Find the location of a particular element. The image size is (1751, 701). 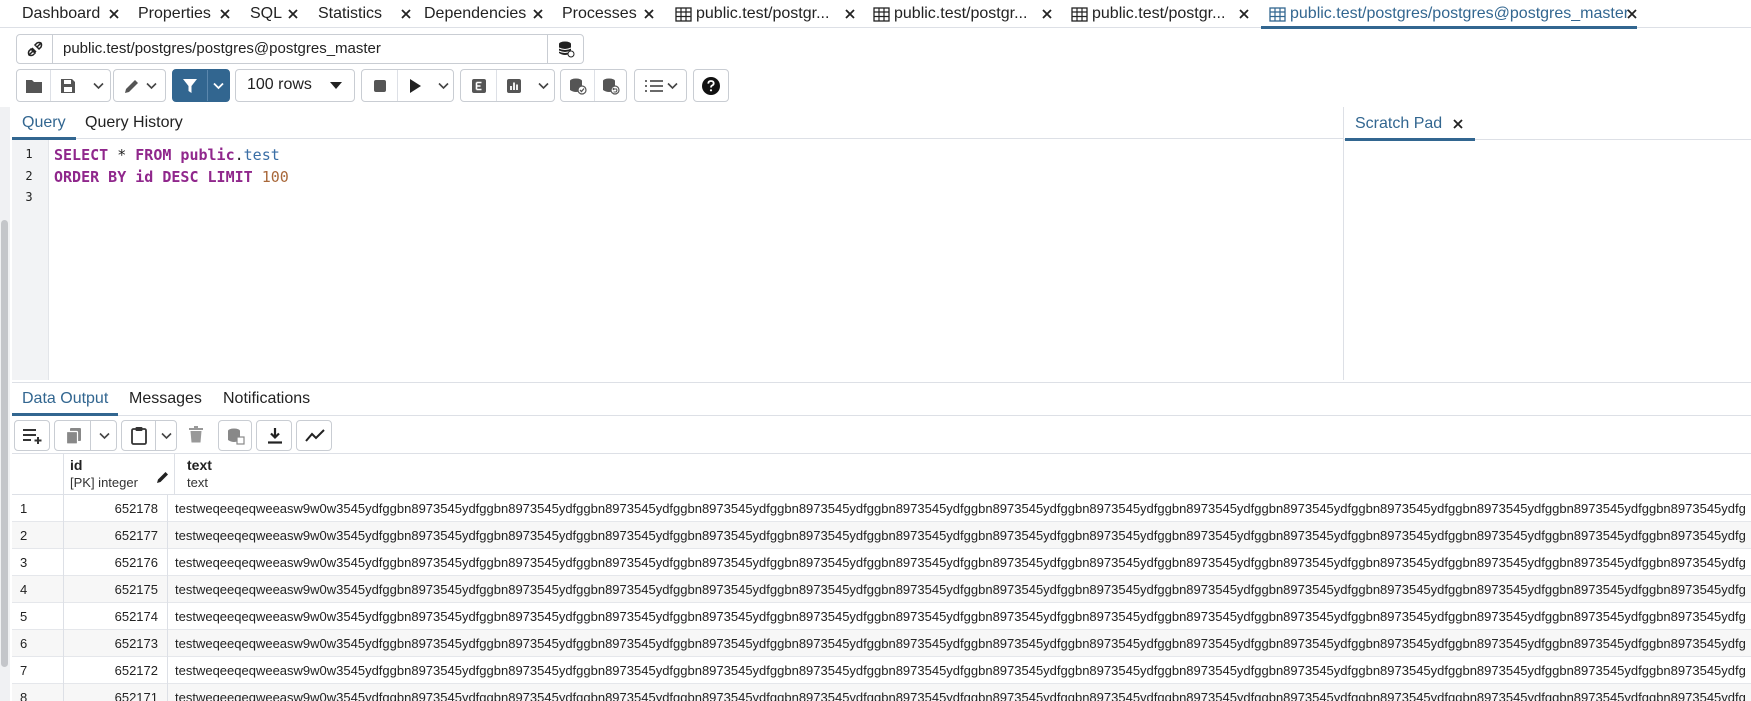

explain-options-dropdown is located at coordinates (543, 85).